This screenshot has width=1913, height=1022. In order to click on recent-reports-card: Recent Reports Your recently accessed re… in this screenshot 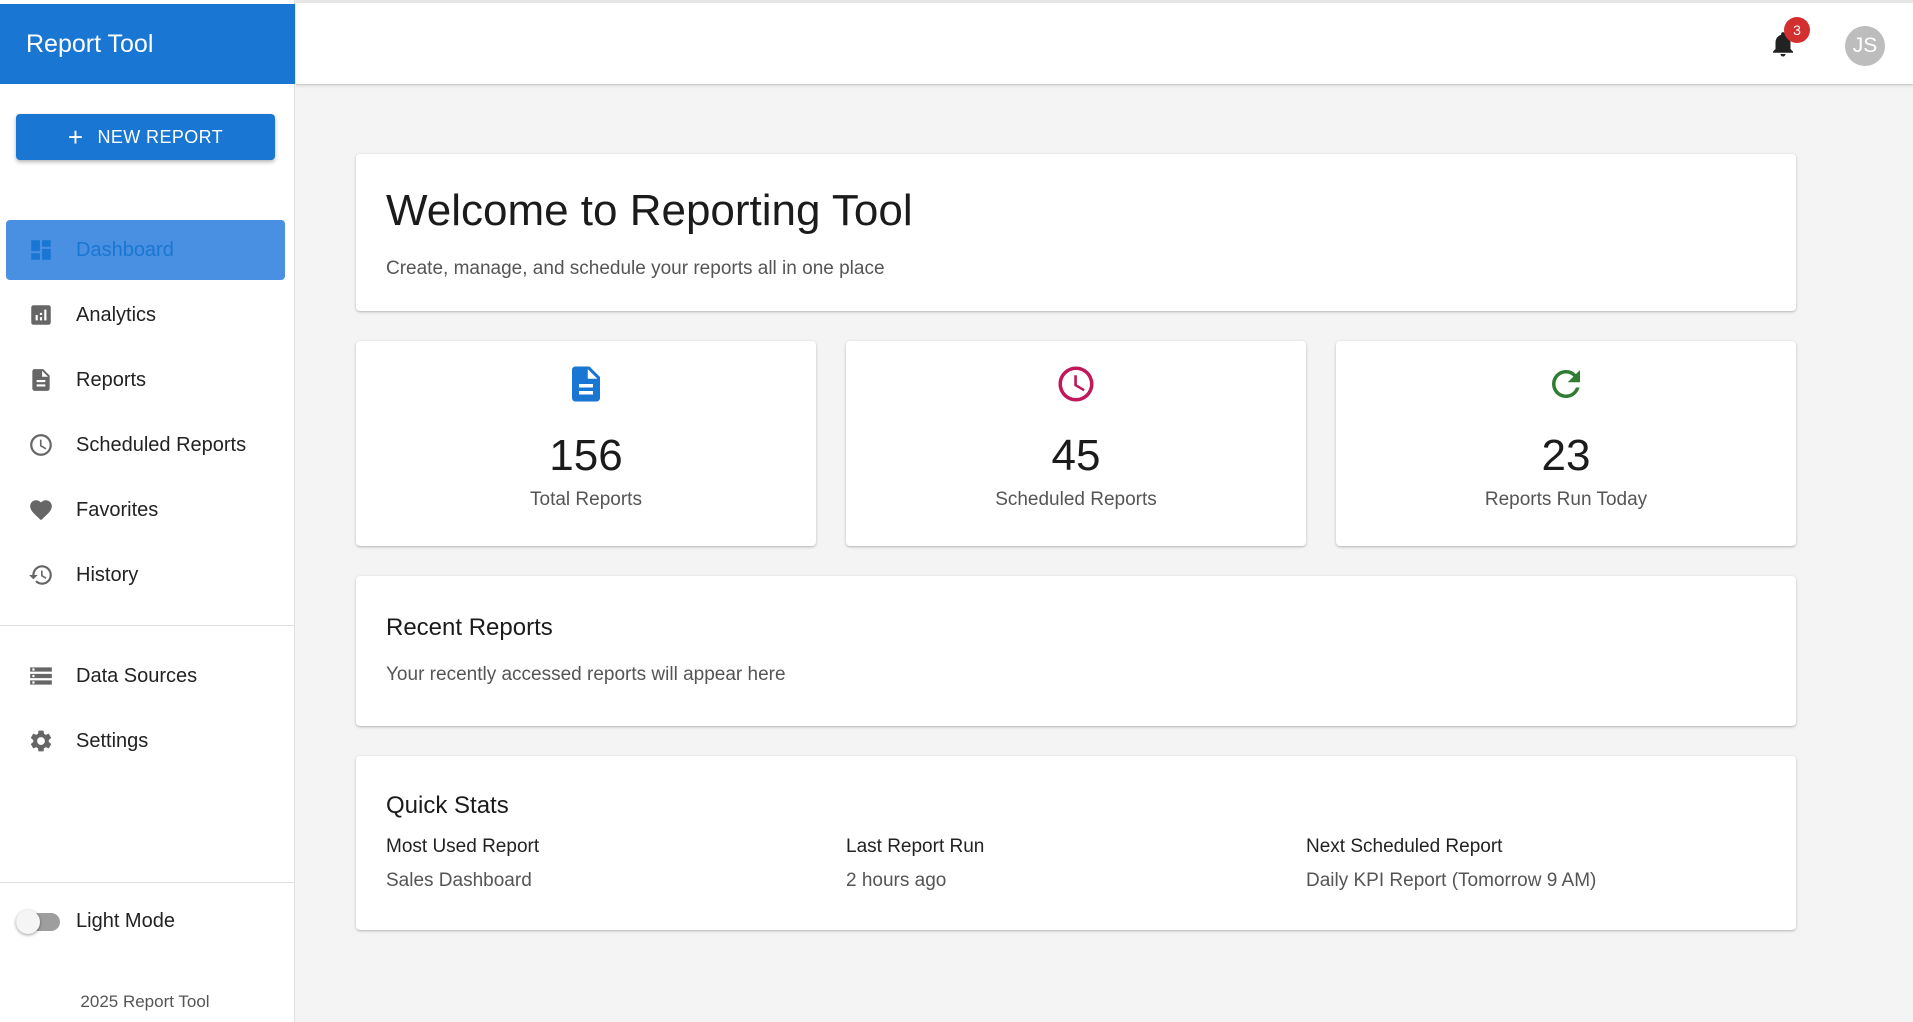, I will do `click(1076, 651)`.